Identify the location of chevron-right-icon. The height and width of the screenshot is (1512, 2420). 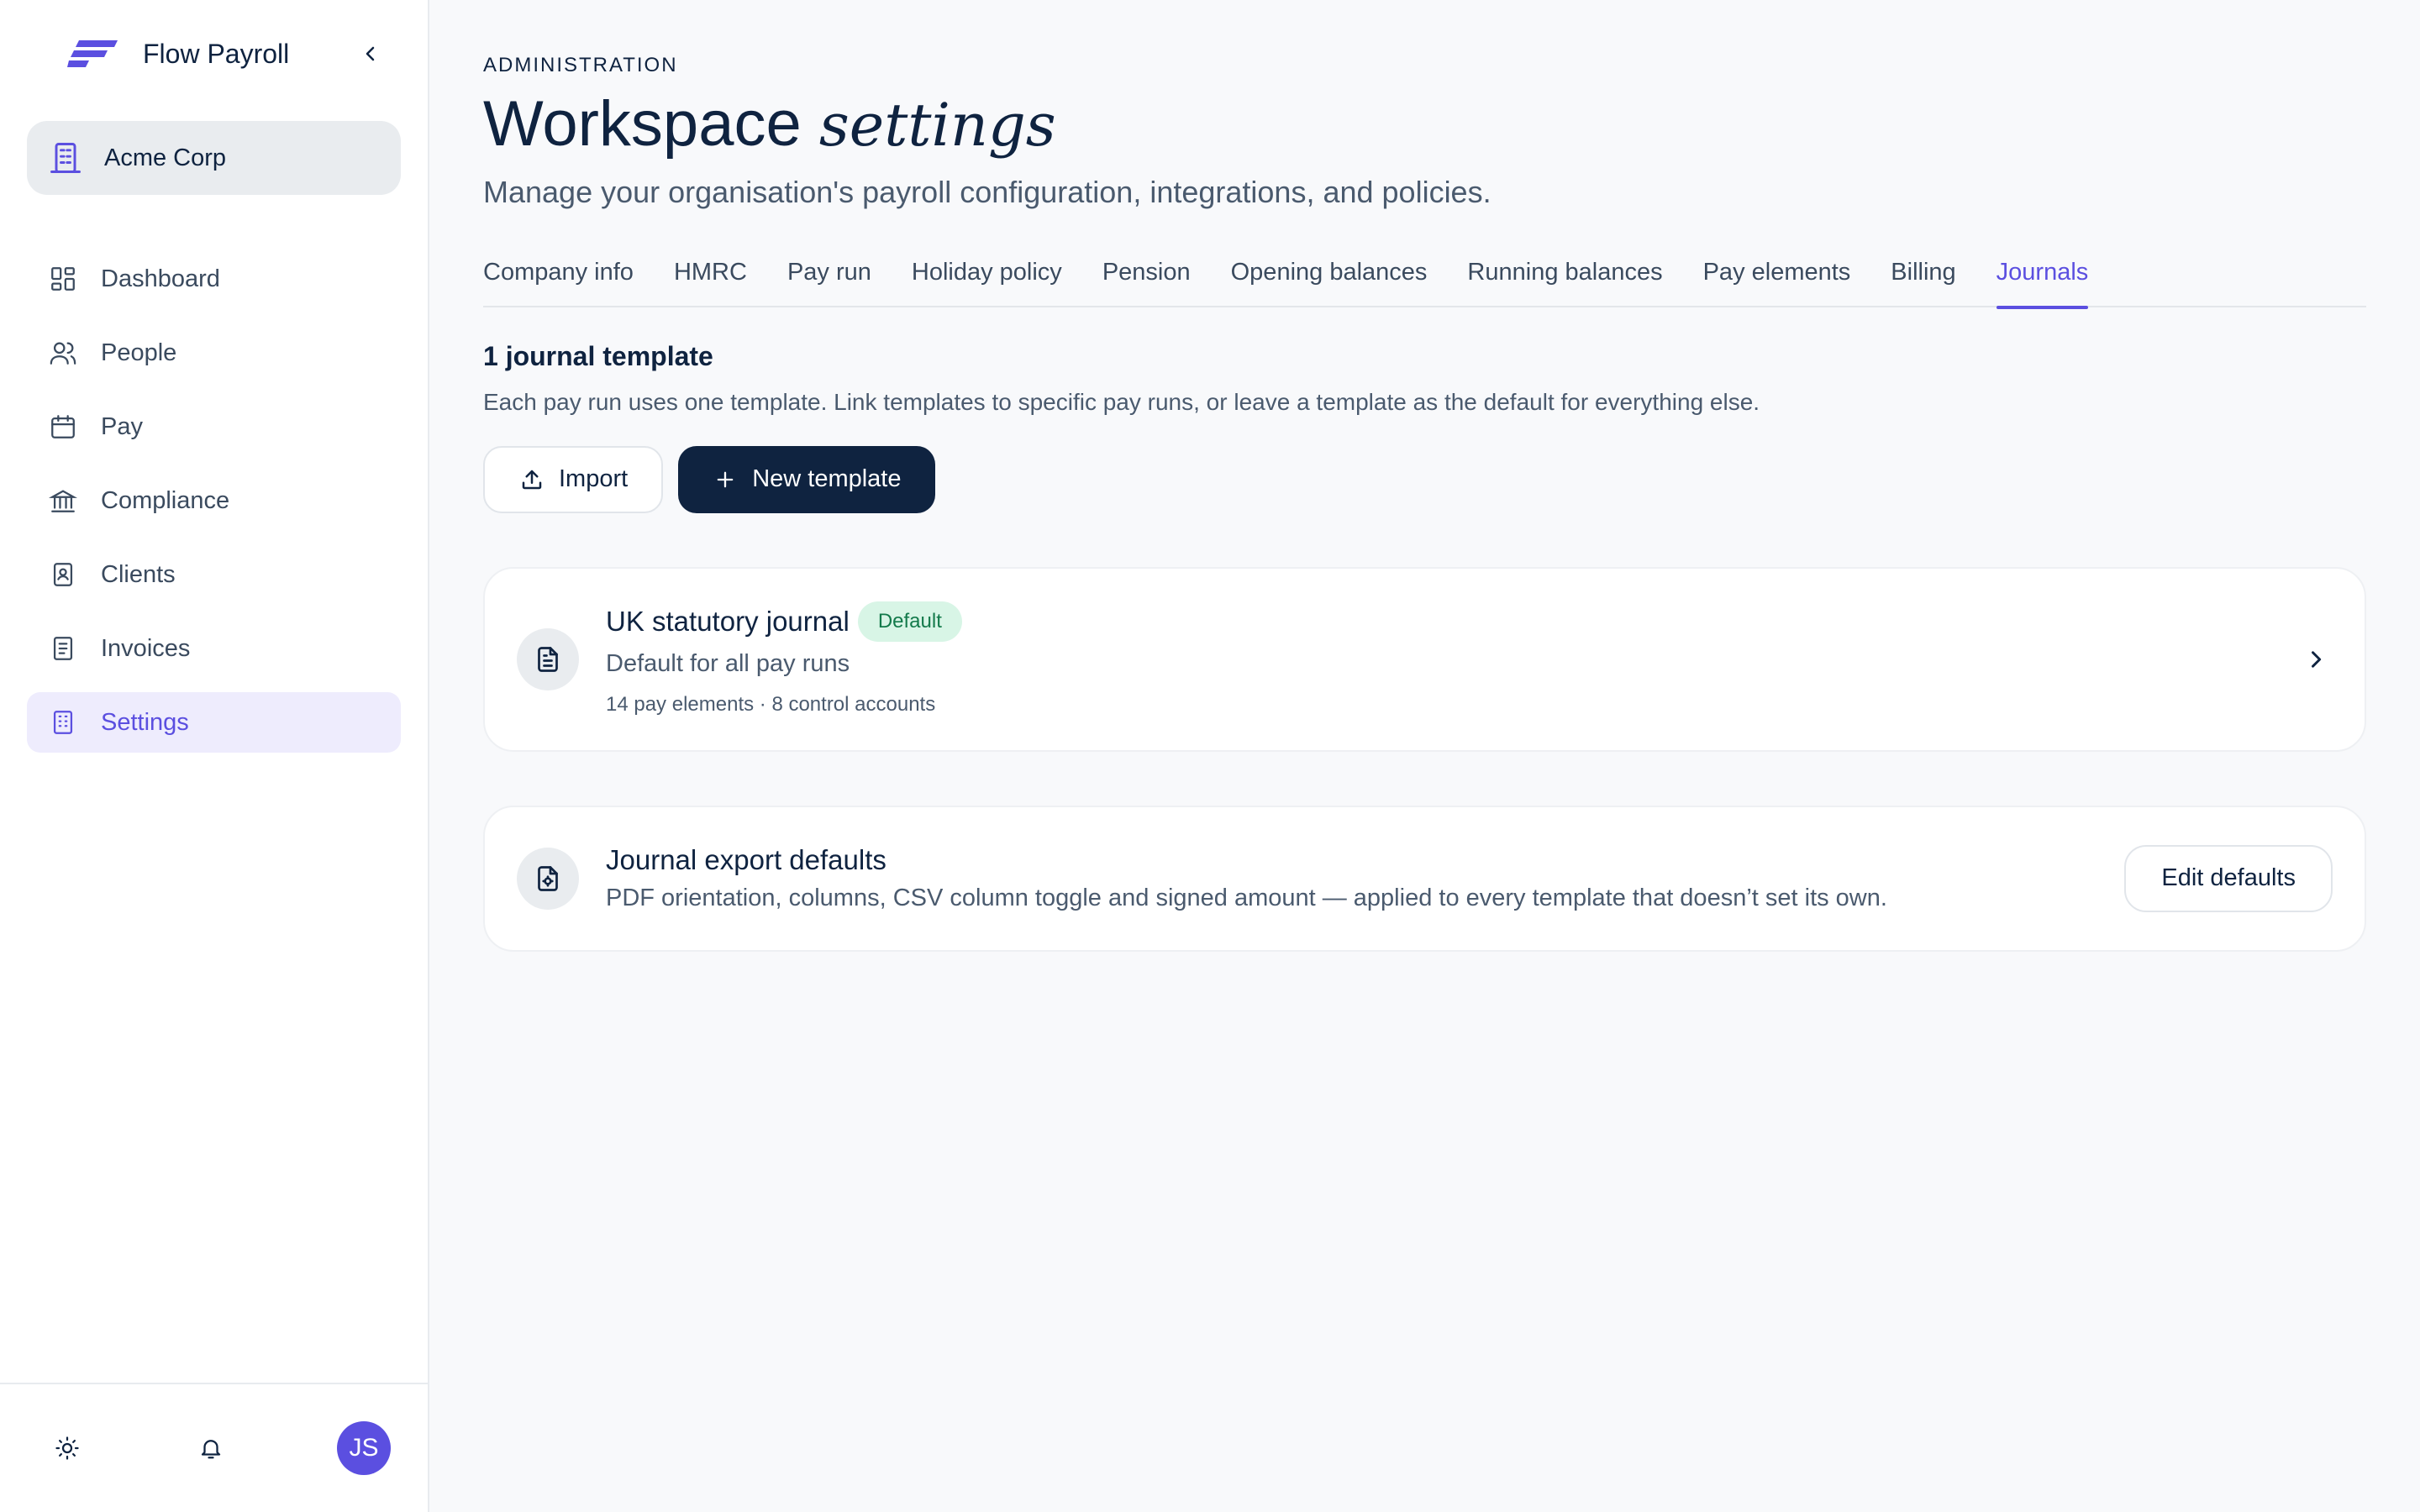
(2317, 659).